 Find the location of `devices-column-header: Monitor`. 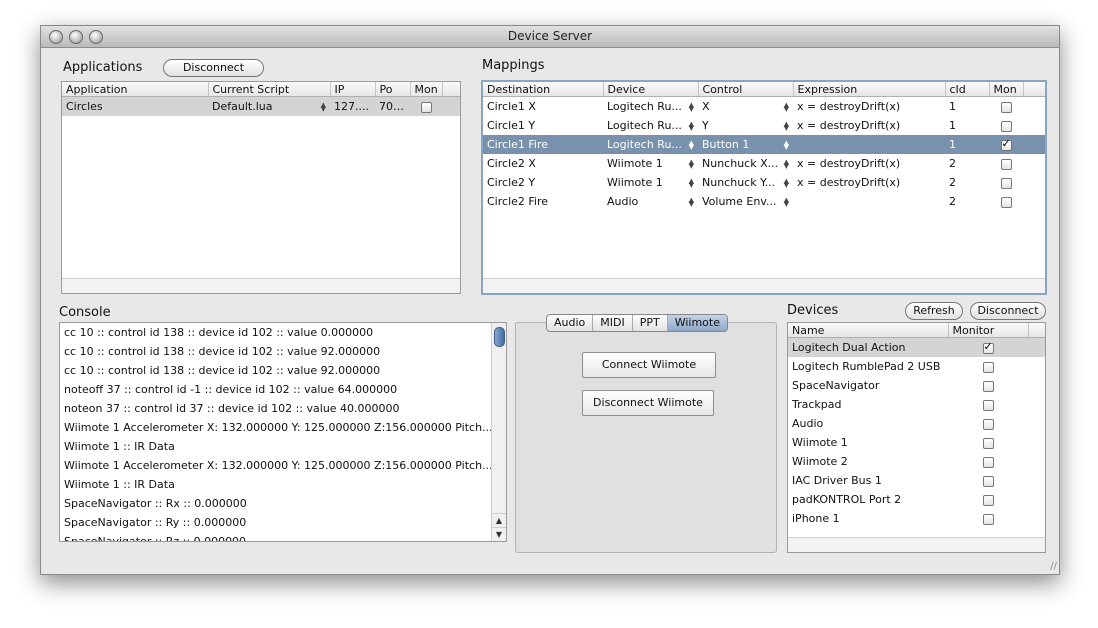

devices-column-header: Monitor is located at coordinates (988, 330).